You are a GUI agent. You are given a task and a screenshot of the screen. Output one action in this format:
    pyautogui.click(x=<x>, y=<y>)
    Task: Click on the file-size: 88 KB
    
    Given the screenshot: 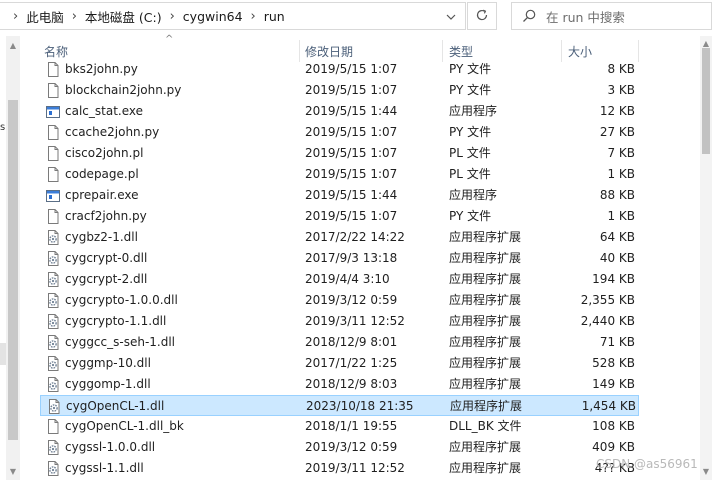 What is the action you would take?
    pyautogui.click(x=617, y=195)
    